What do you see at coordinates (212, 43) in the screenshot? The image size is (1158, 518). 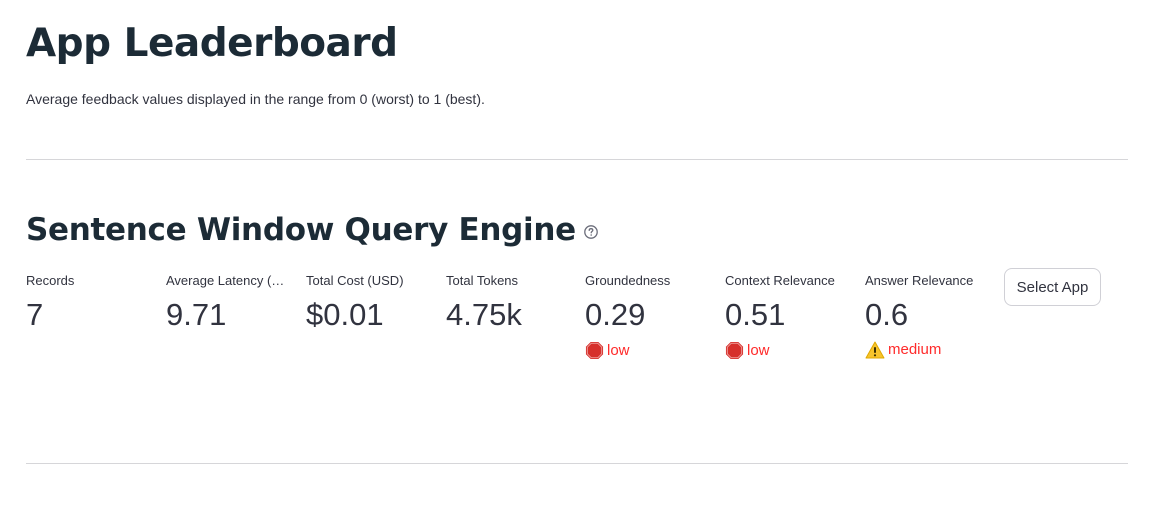 I see `page-title: App Leaderboard` at bounding box center [212, 43].